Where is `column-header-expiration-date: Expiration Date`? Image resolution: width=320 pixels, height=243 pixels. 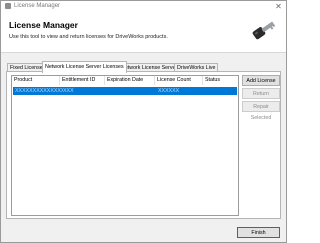 column-header-expiration-date: Expiration Date is located at coordinates (130, 80).